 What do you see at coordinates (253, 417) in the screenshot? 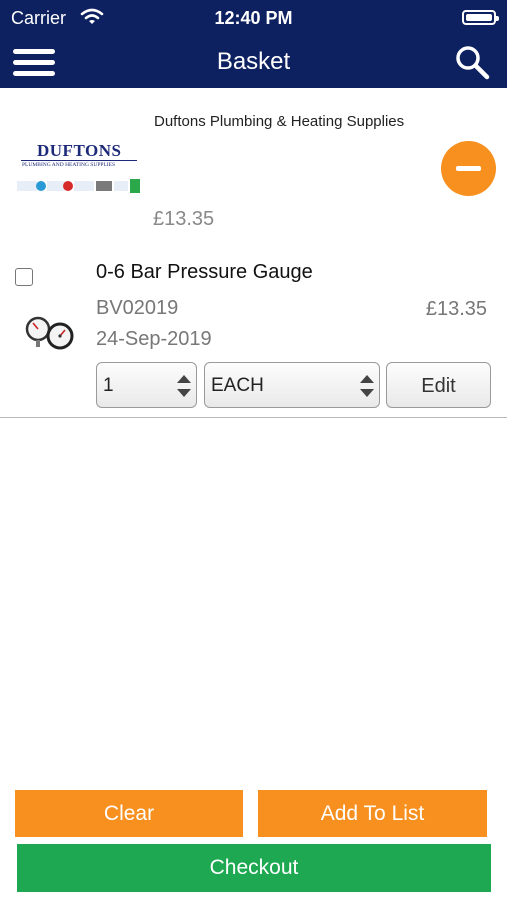
I see `divider` at bounding box center [253, 417].